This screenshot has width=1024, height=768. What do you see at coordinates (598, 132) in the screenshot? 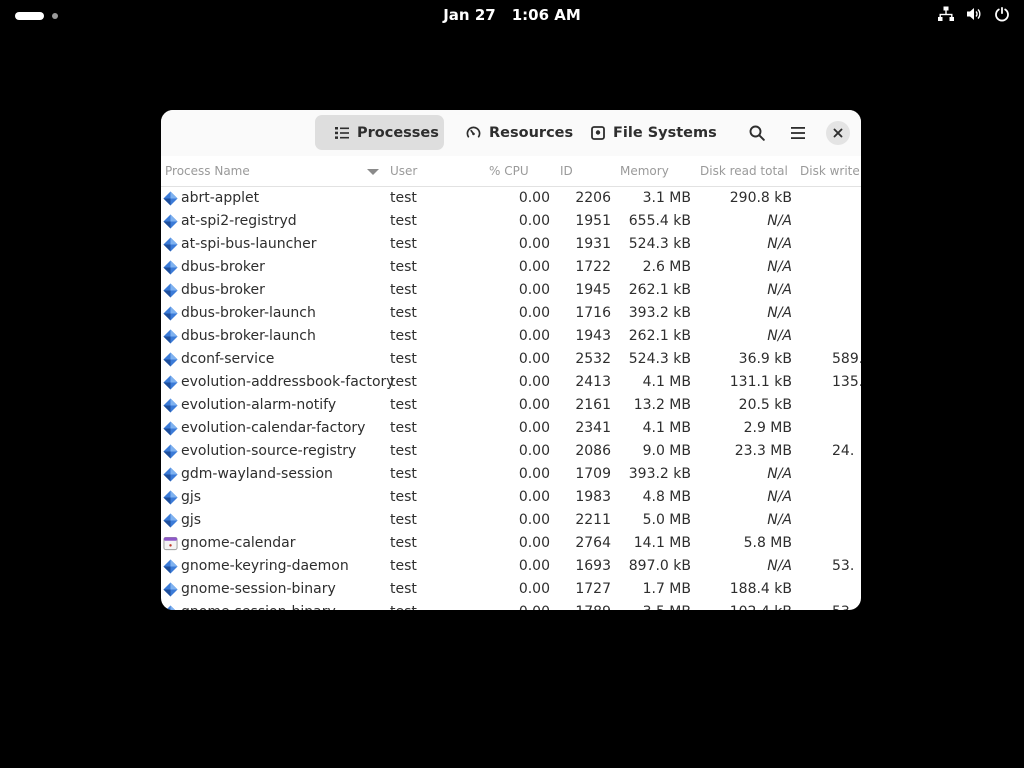
I see `disk-icon` at bounding box center [598, 132].